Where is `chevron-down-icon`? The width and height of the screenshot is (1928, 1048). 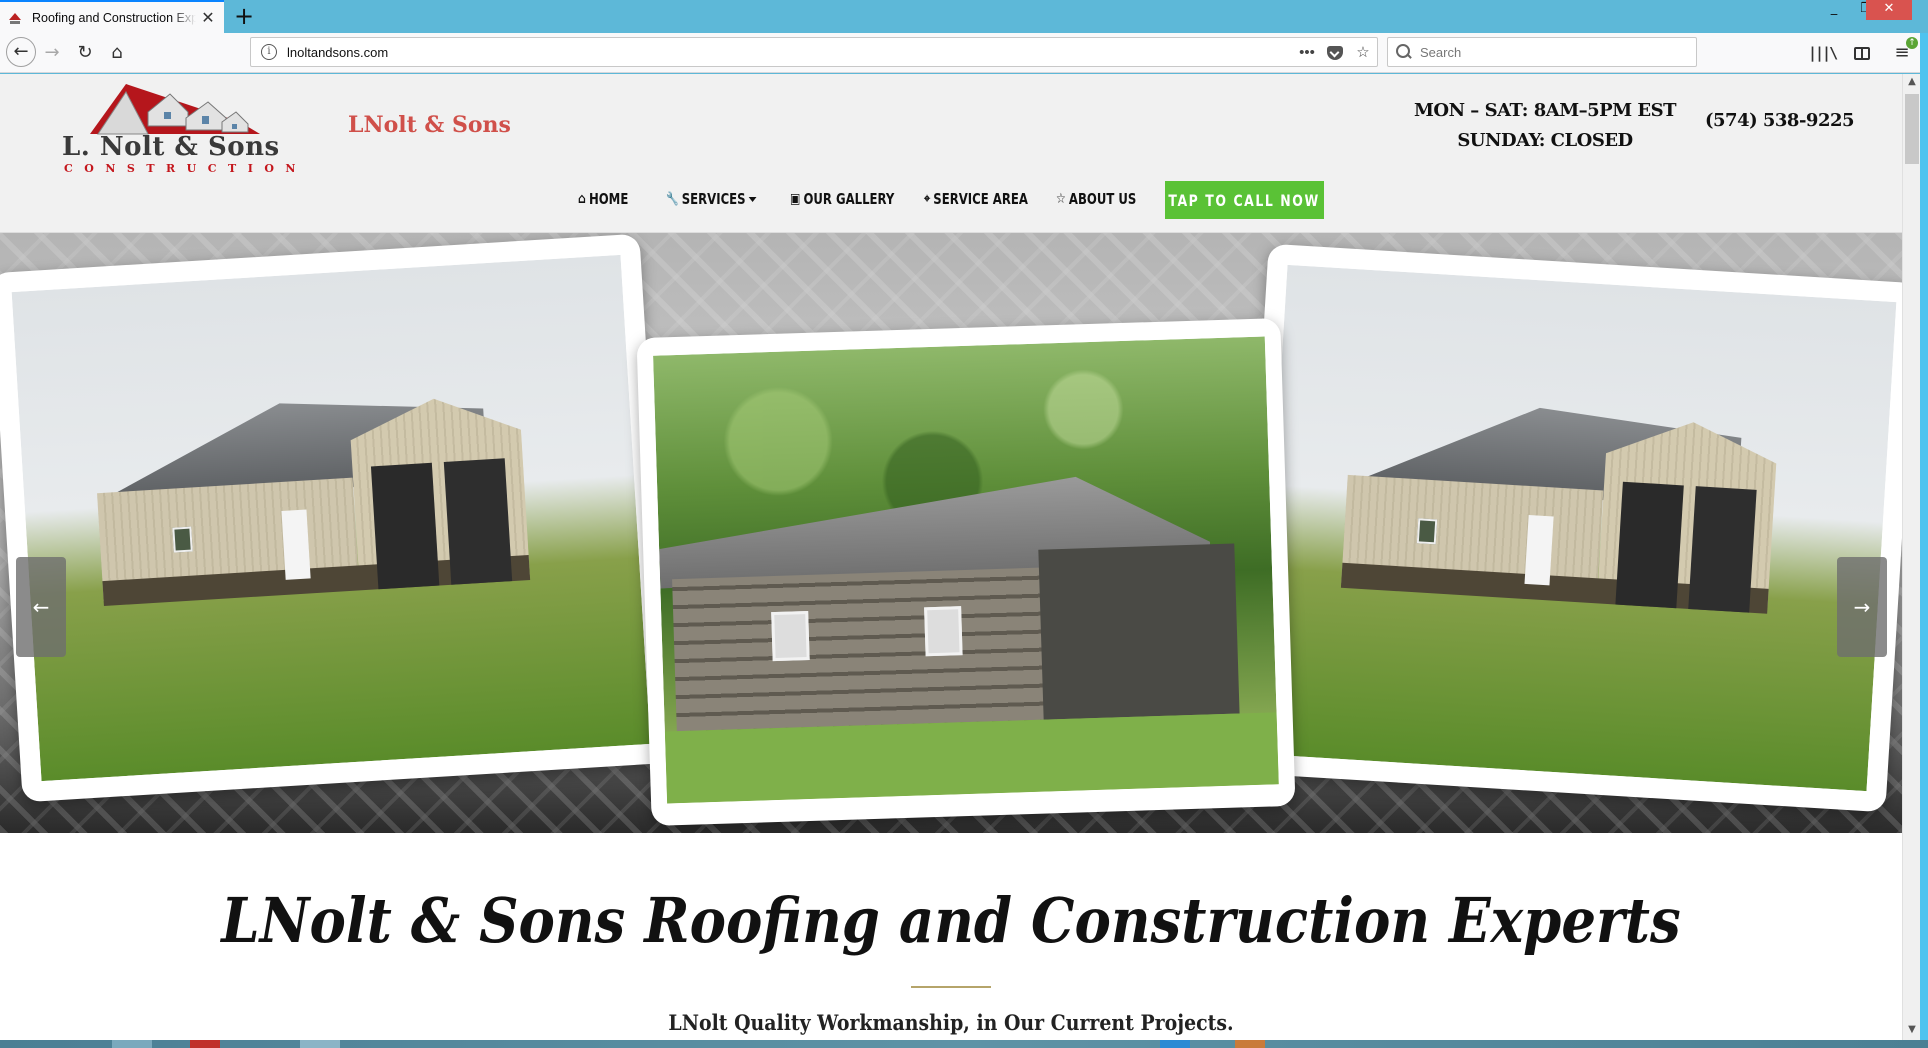 chevron-down-icon is located at coordinates (752, 199).